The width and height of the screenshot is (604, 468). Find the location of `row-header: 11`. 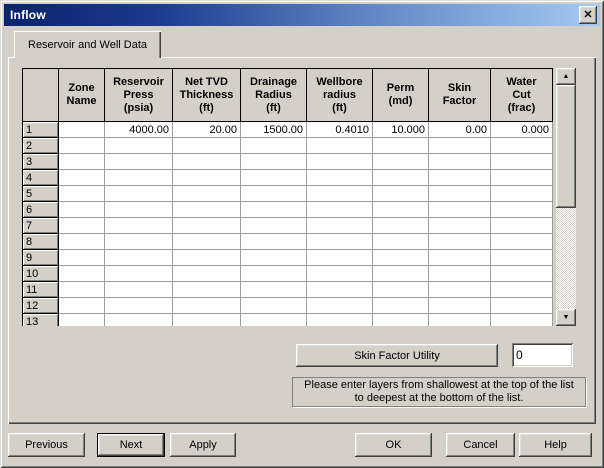

row-header: 11 is located at coordinates (40, 289).